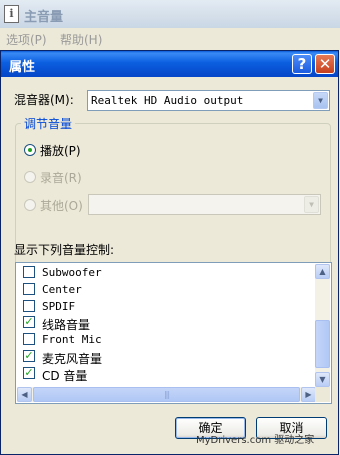 The image size is (340, 455). What do you see at coordinates (167, 100) in the screenshot?
I see `mixer-select-value: Realtek HD Audio output` at bounding box center [167, 100].